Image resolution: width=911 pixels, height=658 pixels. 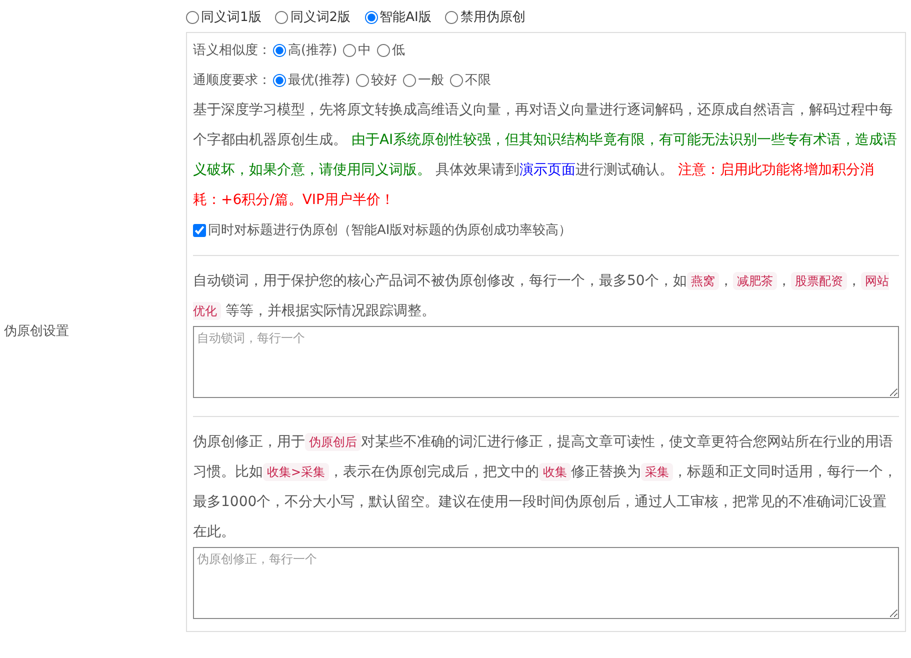 I want to click on corrections-field: 伪原创修正，每行一个, so click(x=546, y=583).